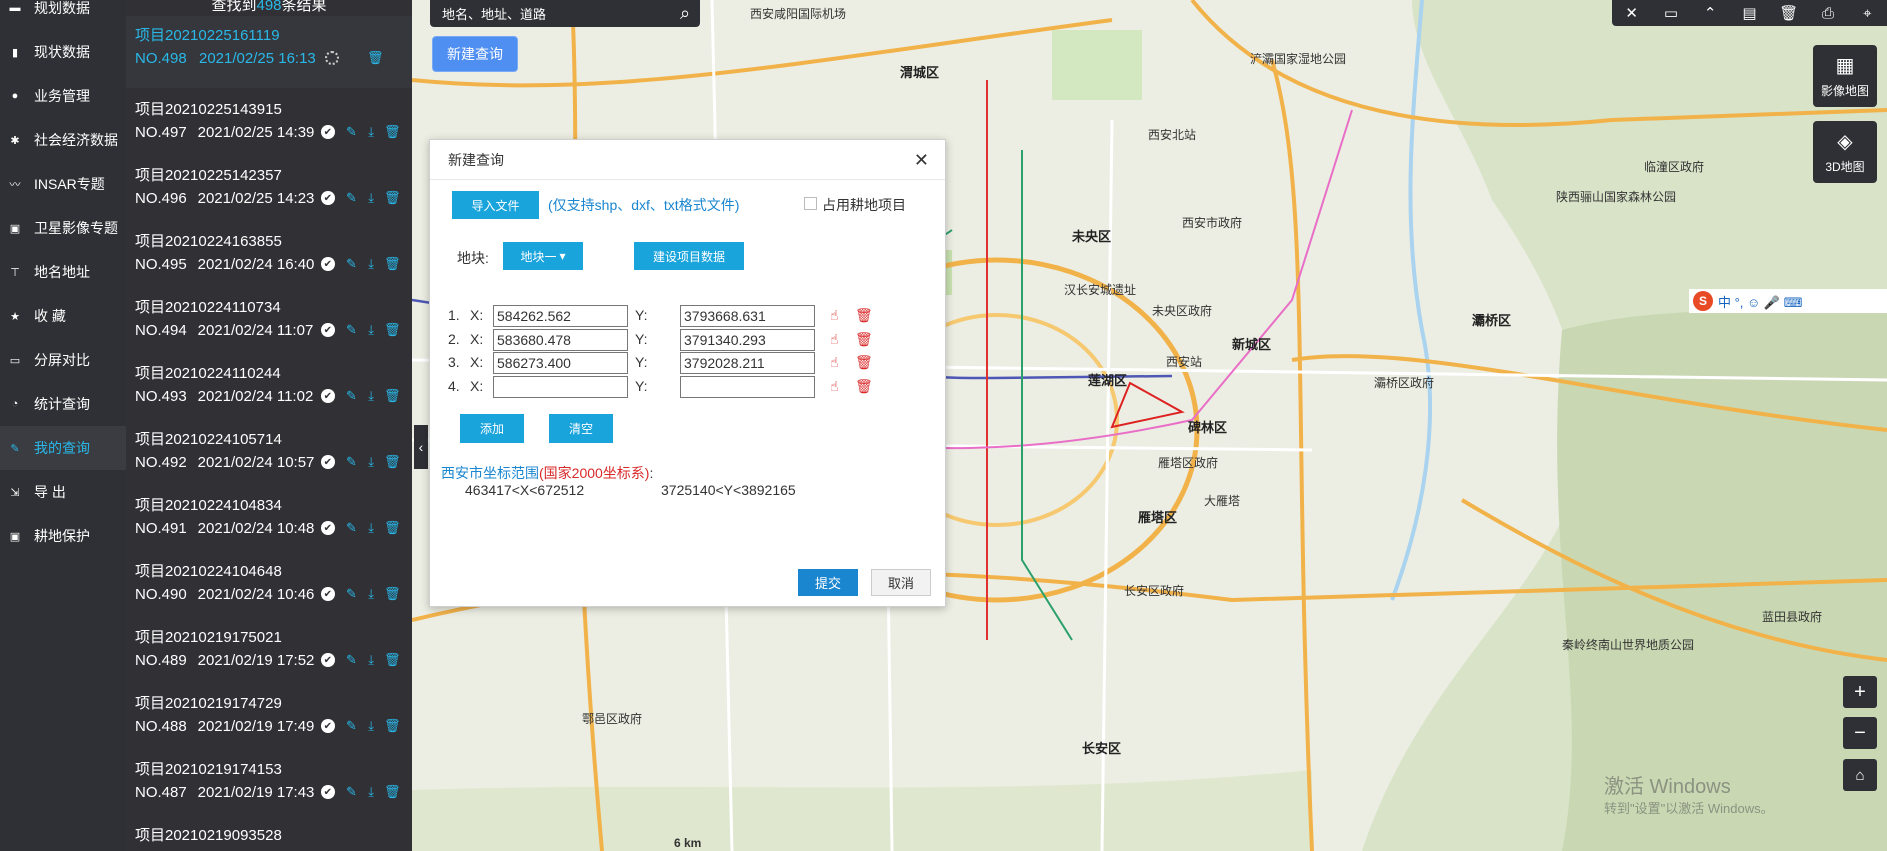  I want to click on import-file-button: 导入文件, so click(495, 205).